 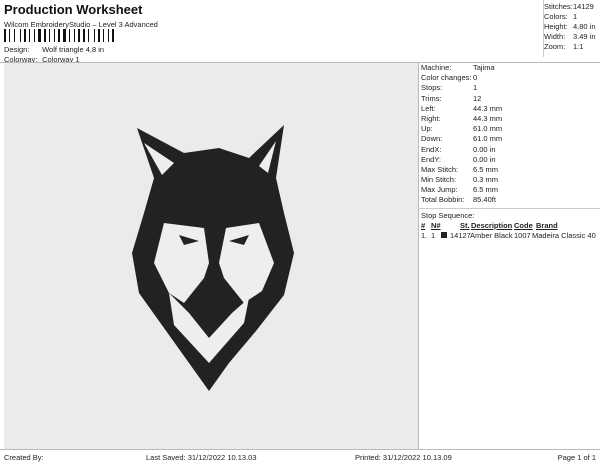 What do you see at coordinates (576, 457) in the screenshot?
I see `page-number: Page 1 of 1` at bounding box center [576, 457].